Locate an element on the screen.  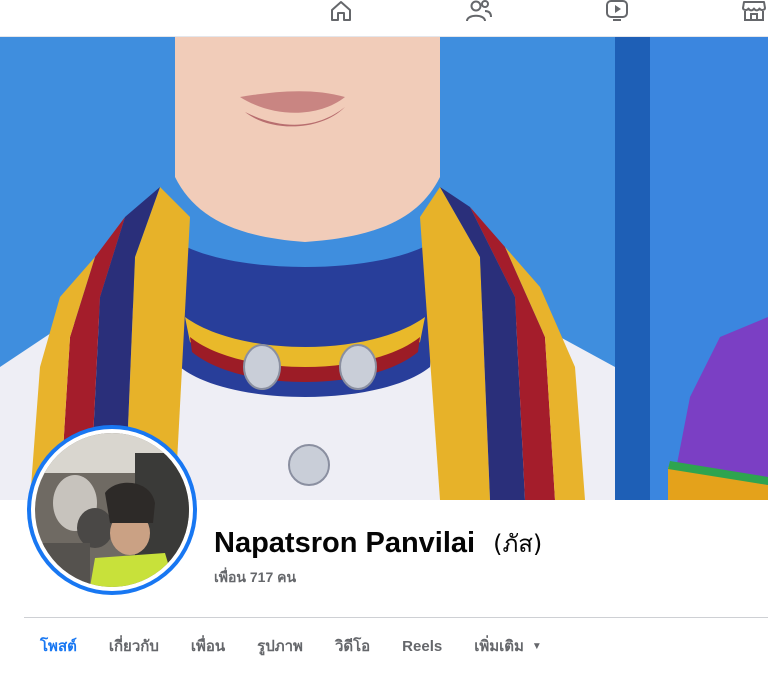
avatar-border is located at coordinates (112, 510).